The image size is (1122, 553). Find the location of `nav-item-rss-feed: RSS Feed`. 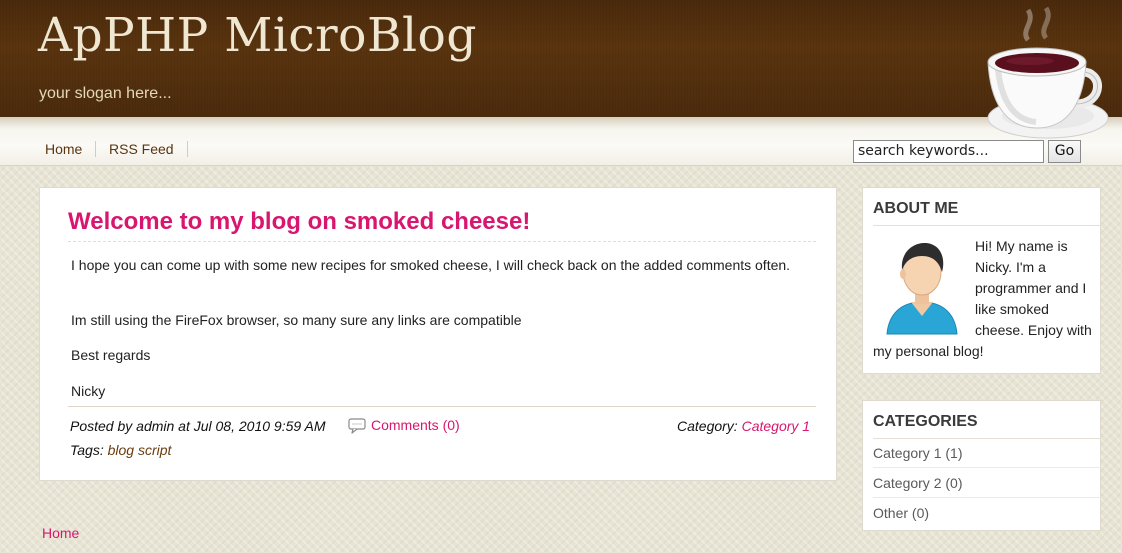

nav-item-rss-feed: RSS Feed is located at coordinates (141, 149).